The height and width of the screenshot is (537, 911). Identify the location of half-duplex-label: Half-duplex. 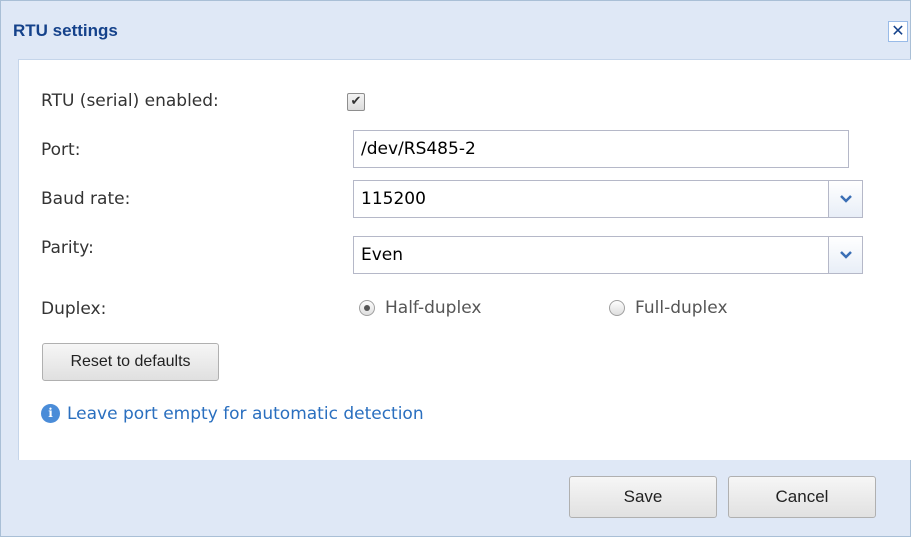
(433, 308).